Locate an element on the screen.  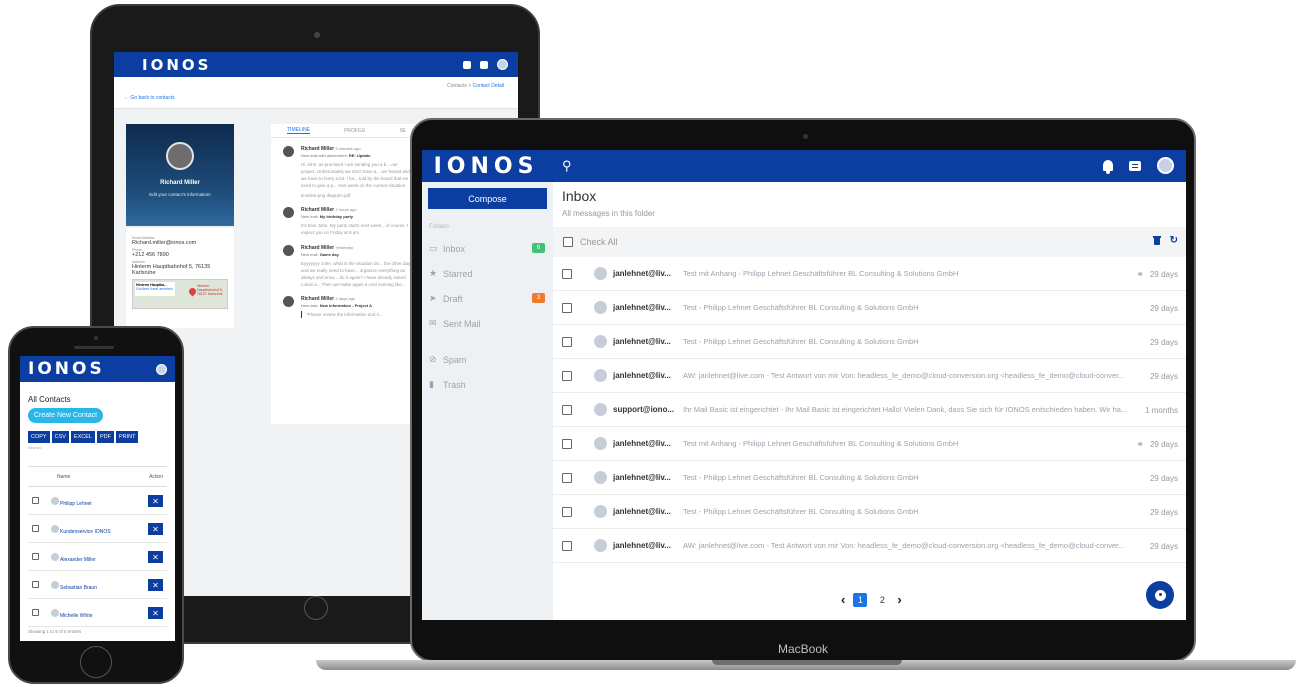
create-contact-button: Create New Contact is located at coordinates (66, 415).